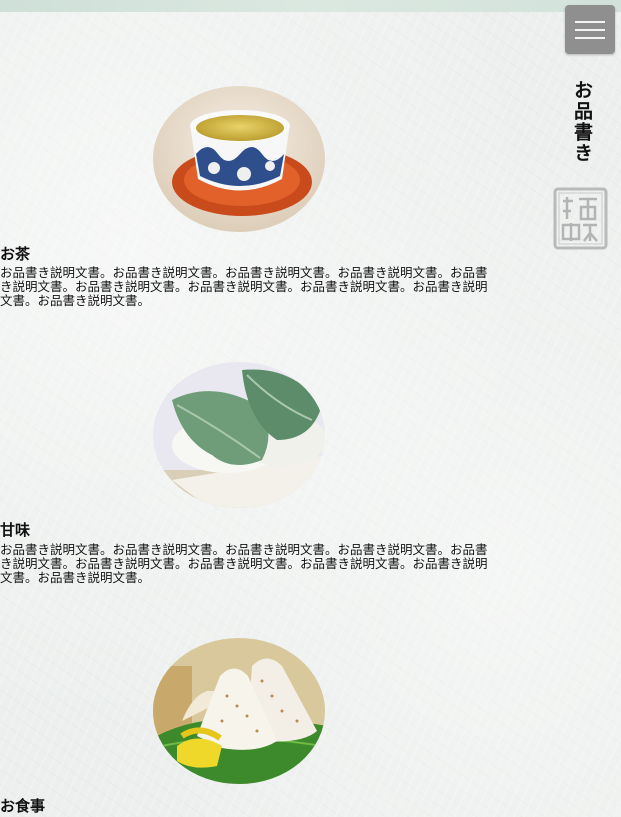 The height and width of the screenshot is (817, 621). What do you see at coordinates (239, 711) in the screenshot?
I see `meal-photo` at bounding box center [239, 711].